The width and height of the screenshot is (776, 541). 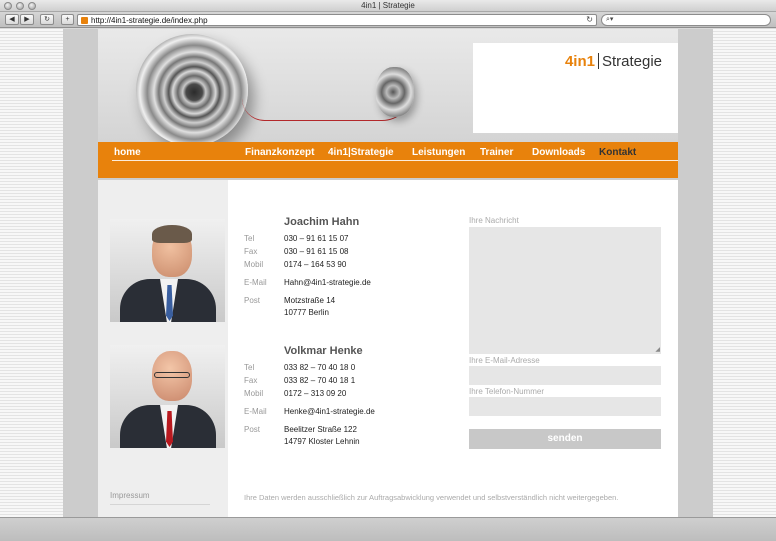 What do you see at coordinates (329, 411) in the screenshot?
I see `email-link: Henke@4in1-strategie.de` at bounding box center [329, 411].